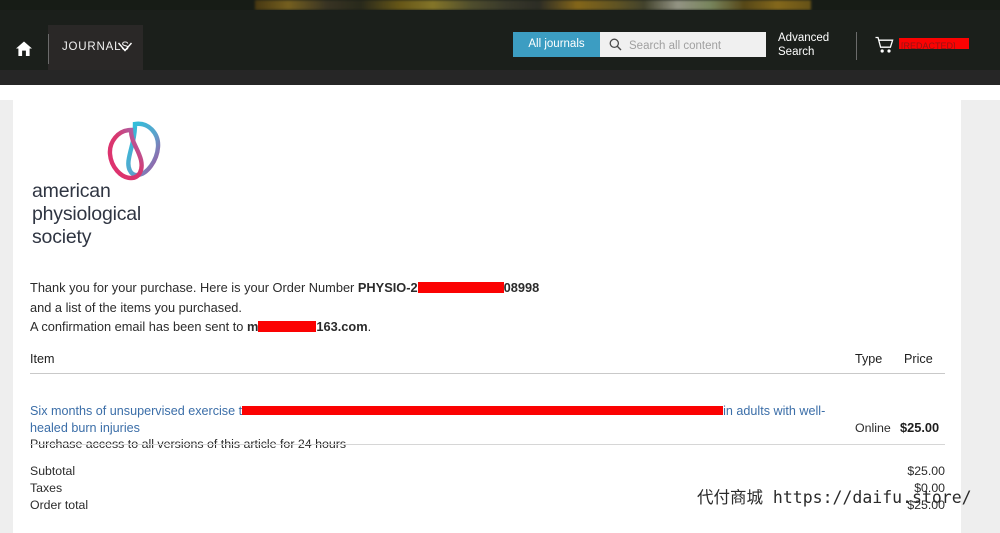  What do you see at coordinates (926, 471) in the screenshot?
I see `subtotal-value: $25.00` at bounding box center [926, 471].